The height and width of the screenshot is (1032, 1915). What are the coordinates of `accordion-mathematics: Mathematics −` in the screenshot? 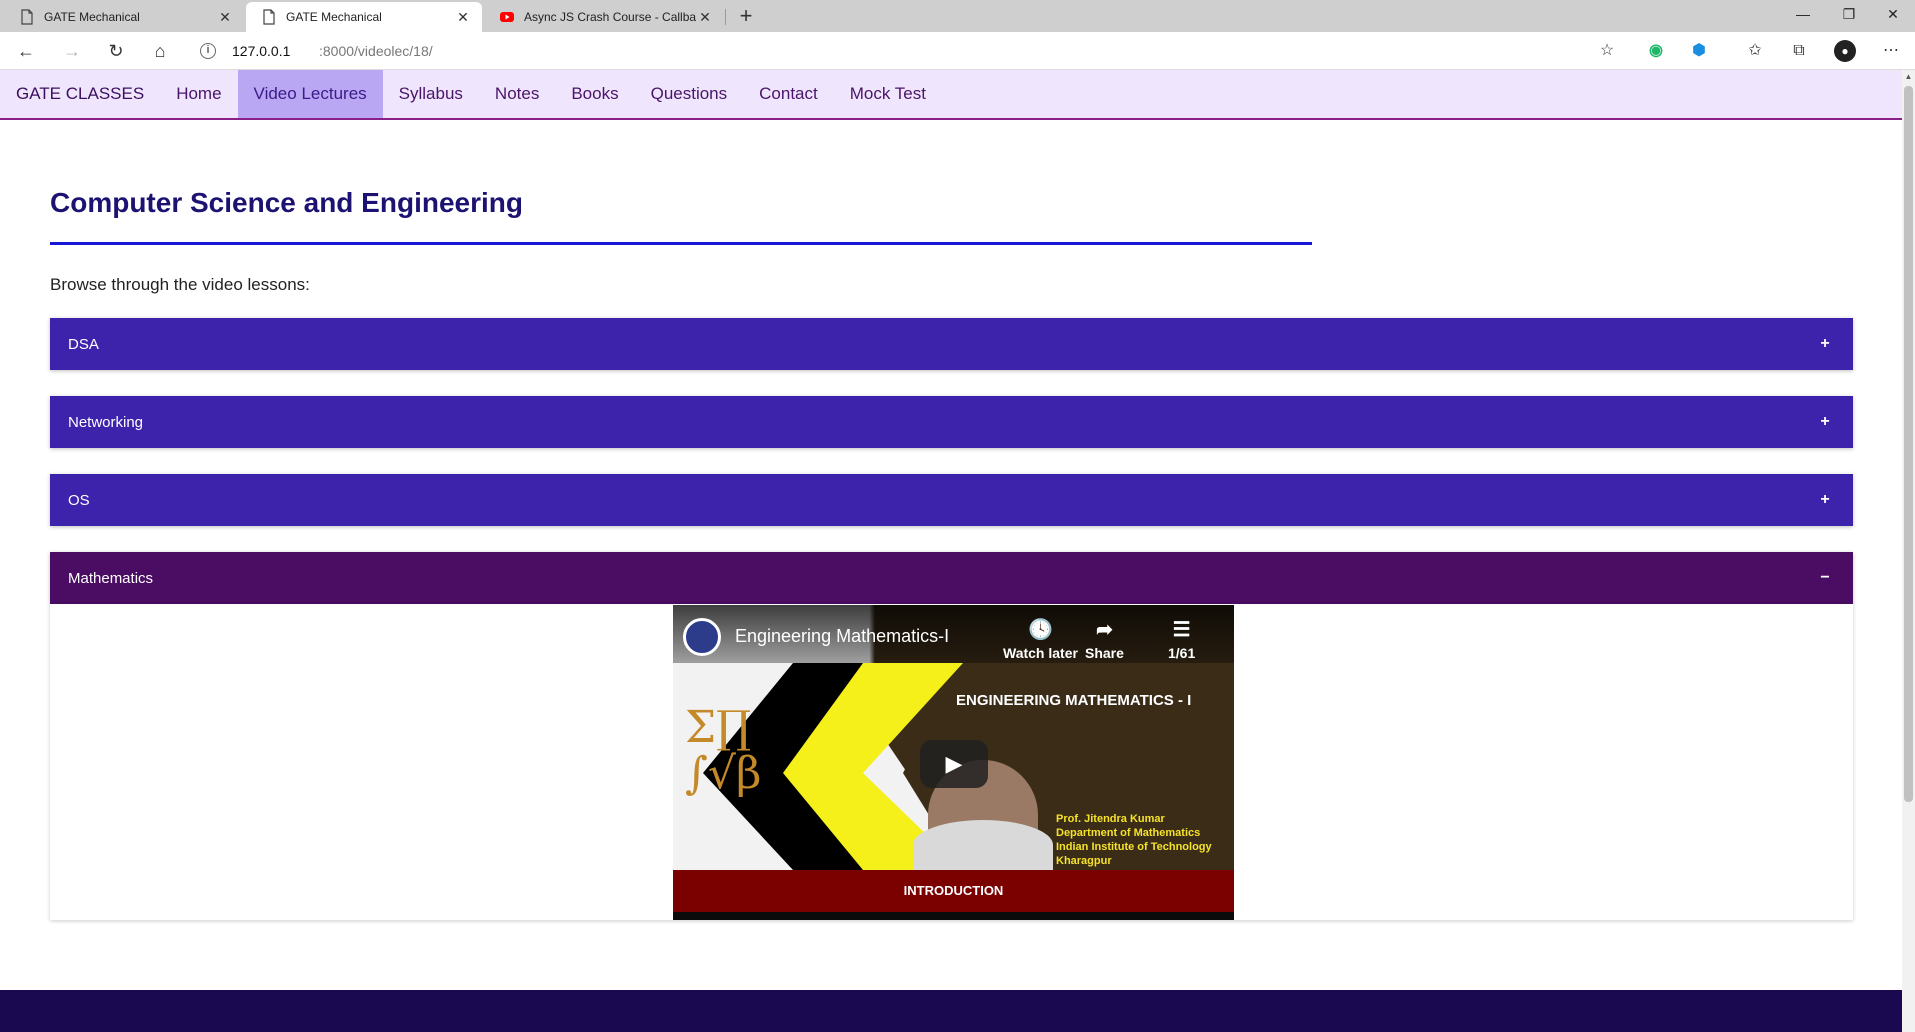 It's located at (951, 578).